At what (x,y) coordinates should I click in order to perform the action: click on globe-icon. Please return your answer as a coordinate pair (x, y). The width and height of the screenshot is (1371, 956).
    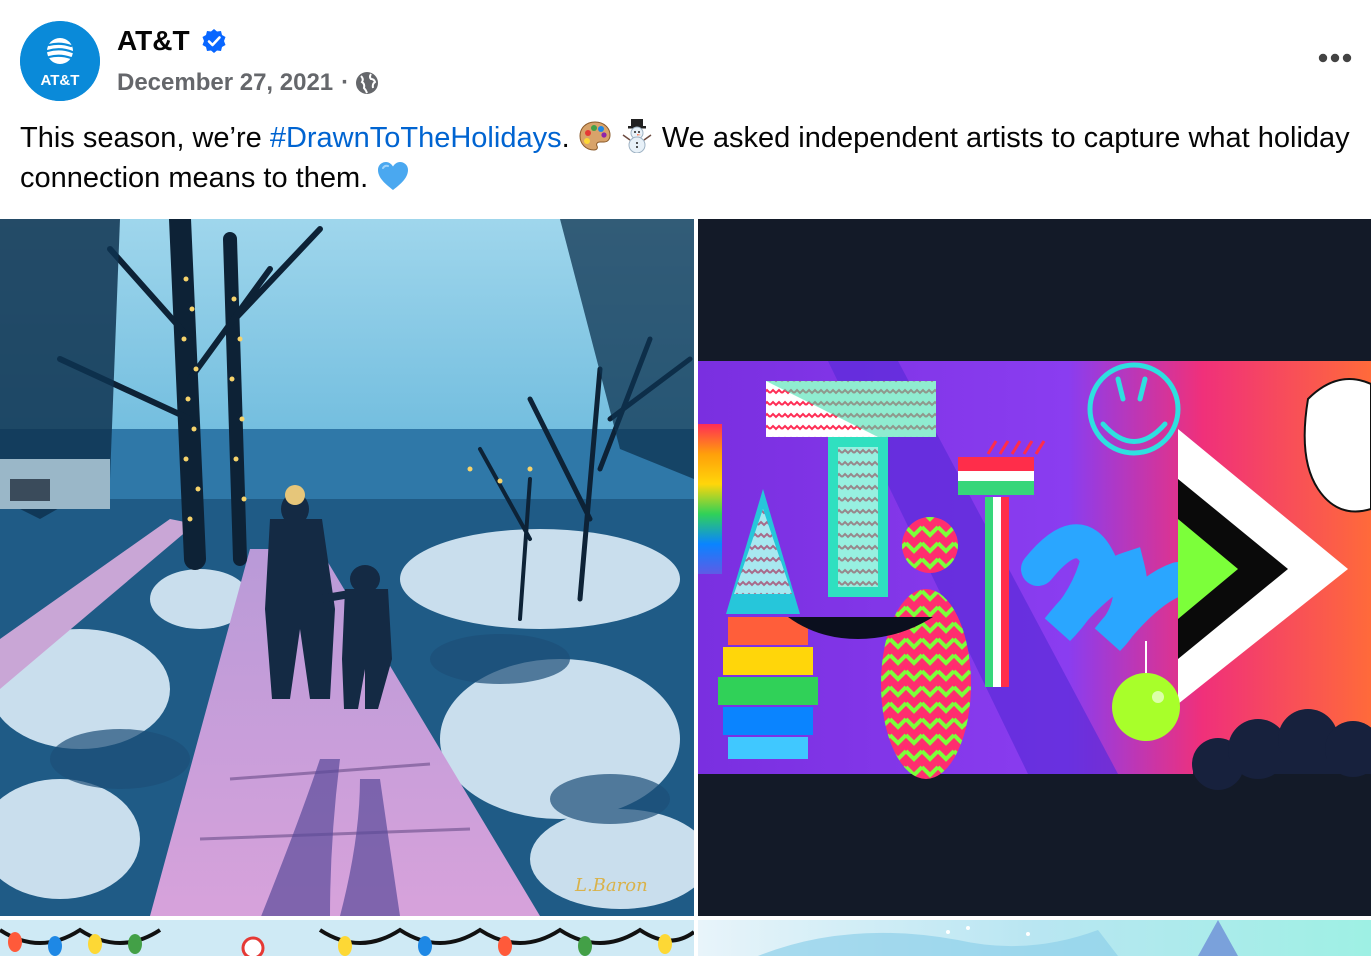
    Looking at the image, I should click on (367, 83).